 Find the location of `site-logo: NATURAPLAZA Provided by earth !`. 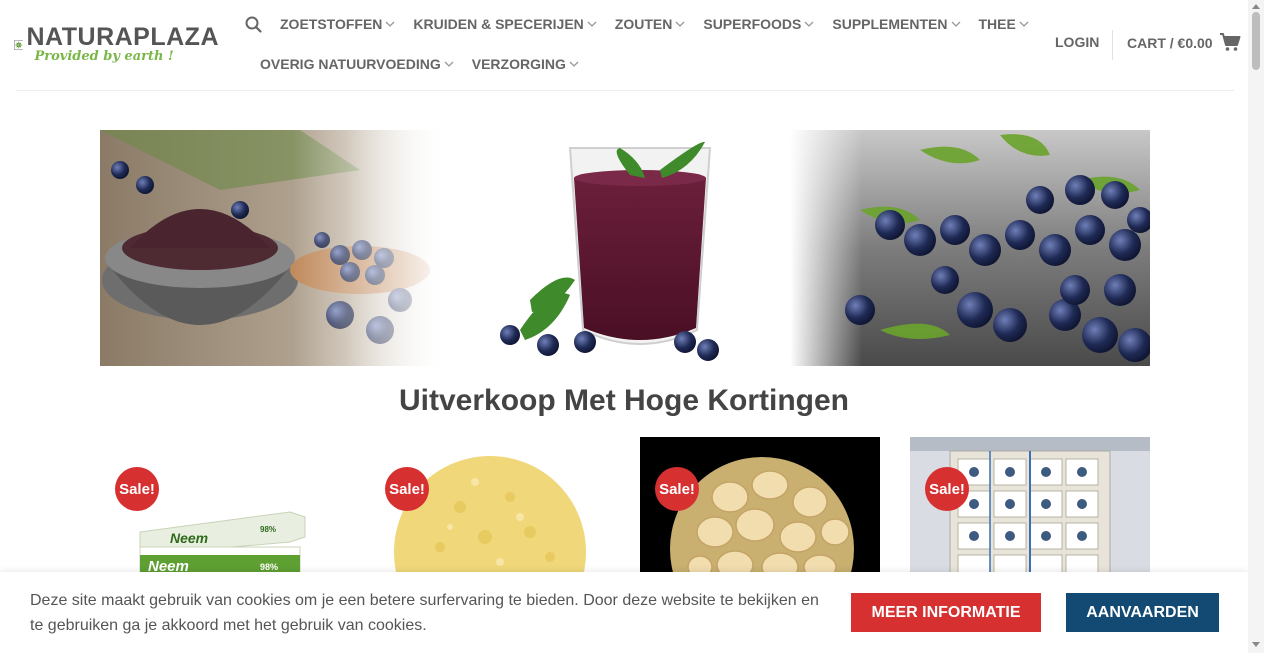

site-logo: NATURAPLAZA Provided by earth ! is located at coordinates (116, 45).